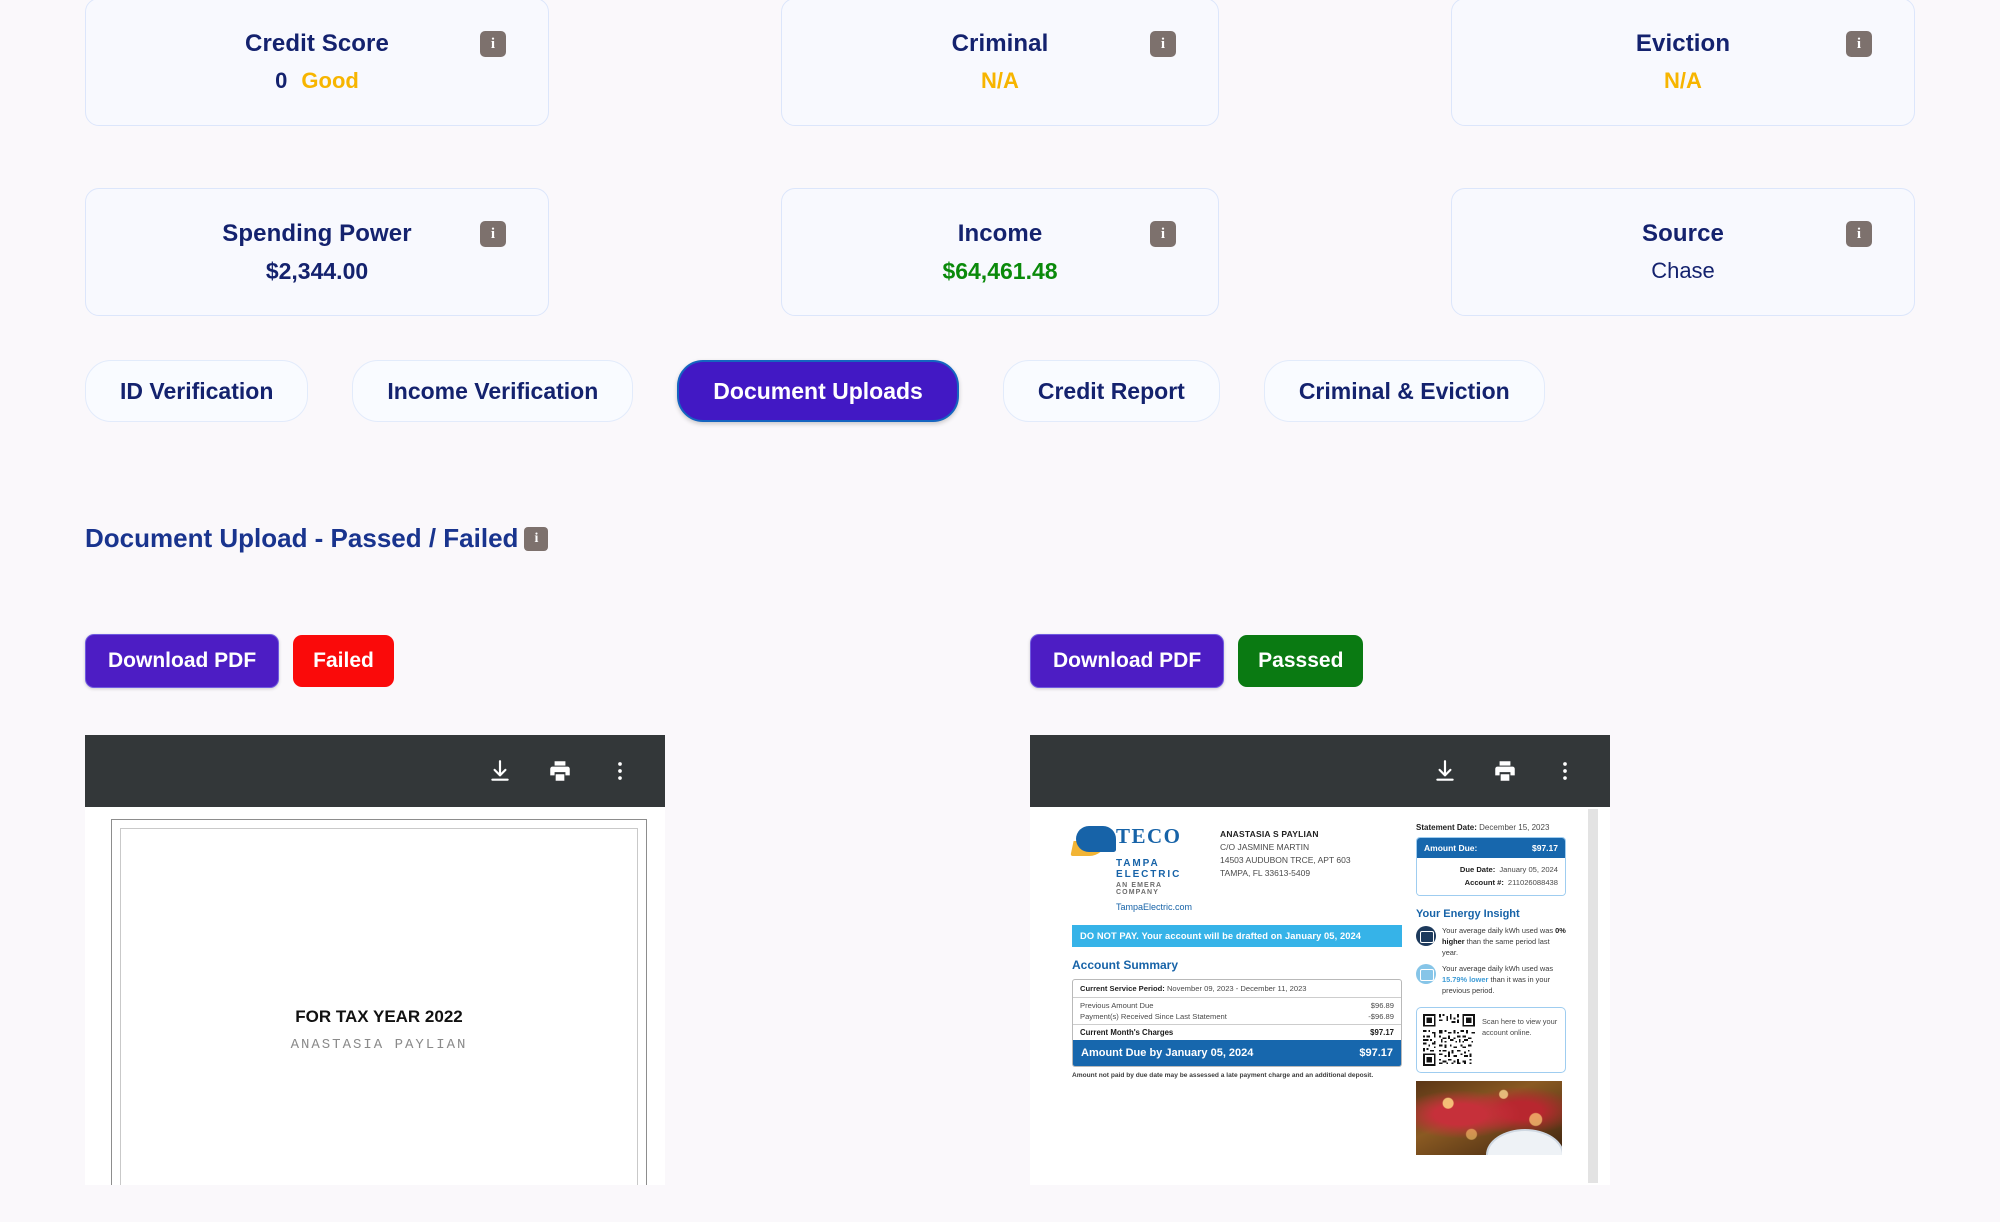  What do you see at coordinates (1382, 1032) in the screenshot?
I see `row-value: $97.17` at bounding box center [1382, 1032].